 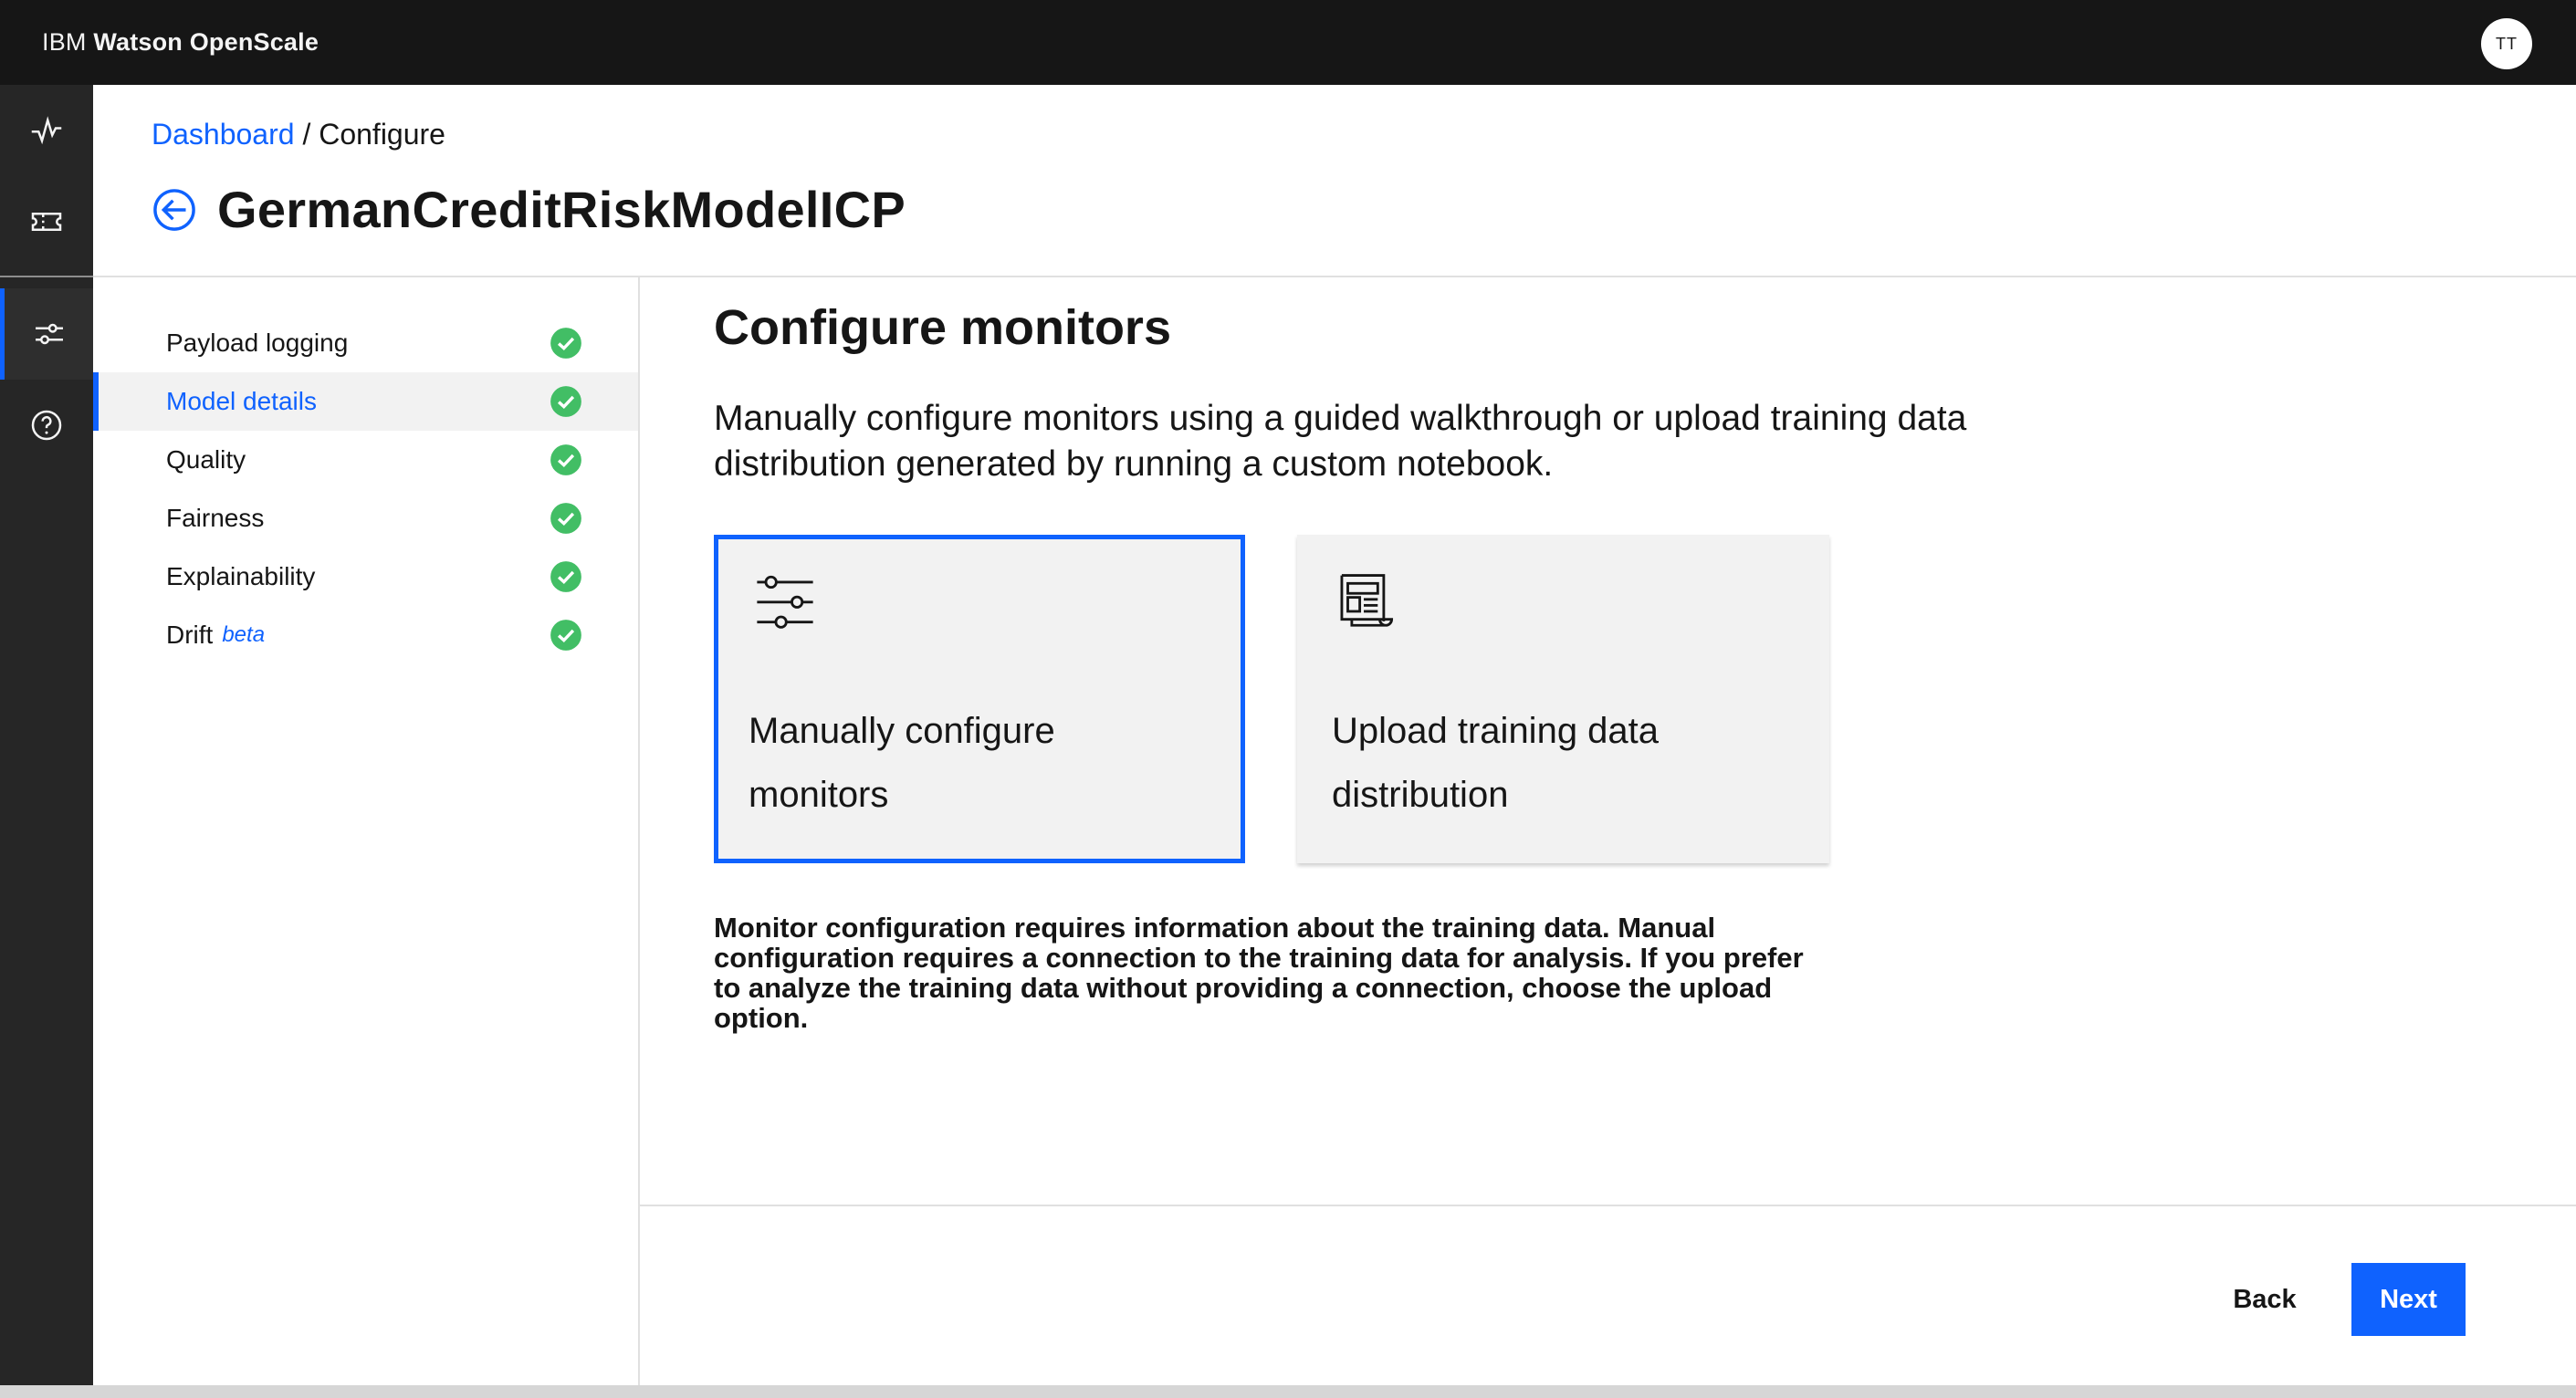 What do you see at coordinates (257, 343) in the screenshot?
I see `step-label: Payload logging` at bounding box center [257, 343].